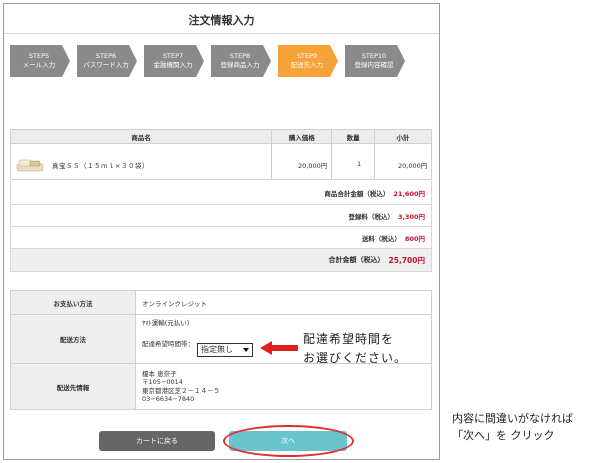 The height and width of the screenshot is (463, 600). Describe the element at coordinates (353, 136) in the screenshot. I see `col-quantity: 数量` at that location.